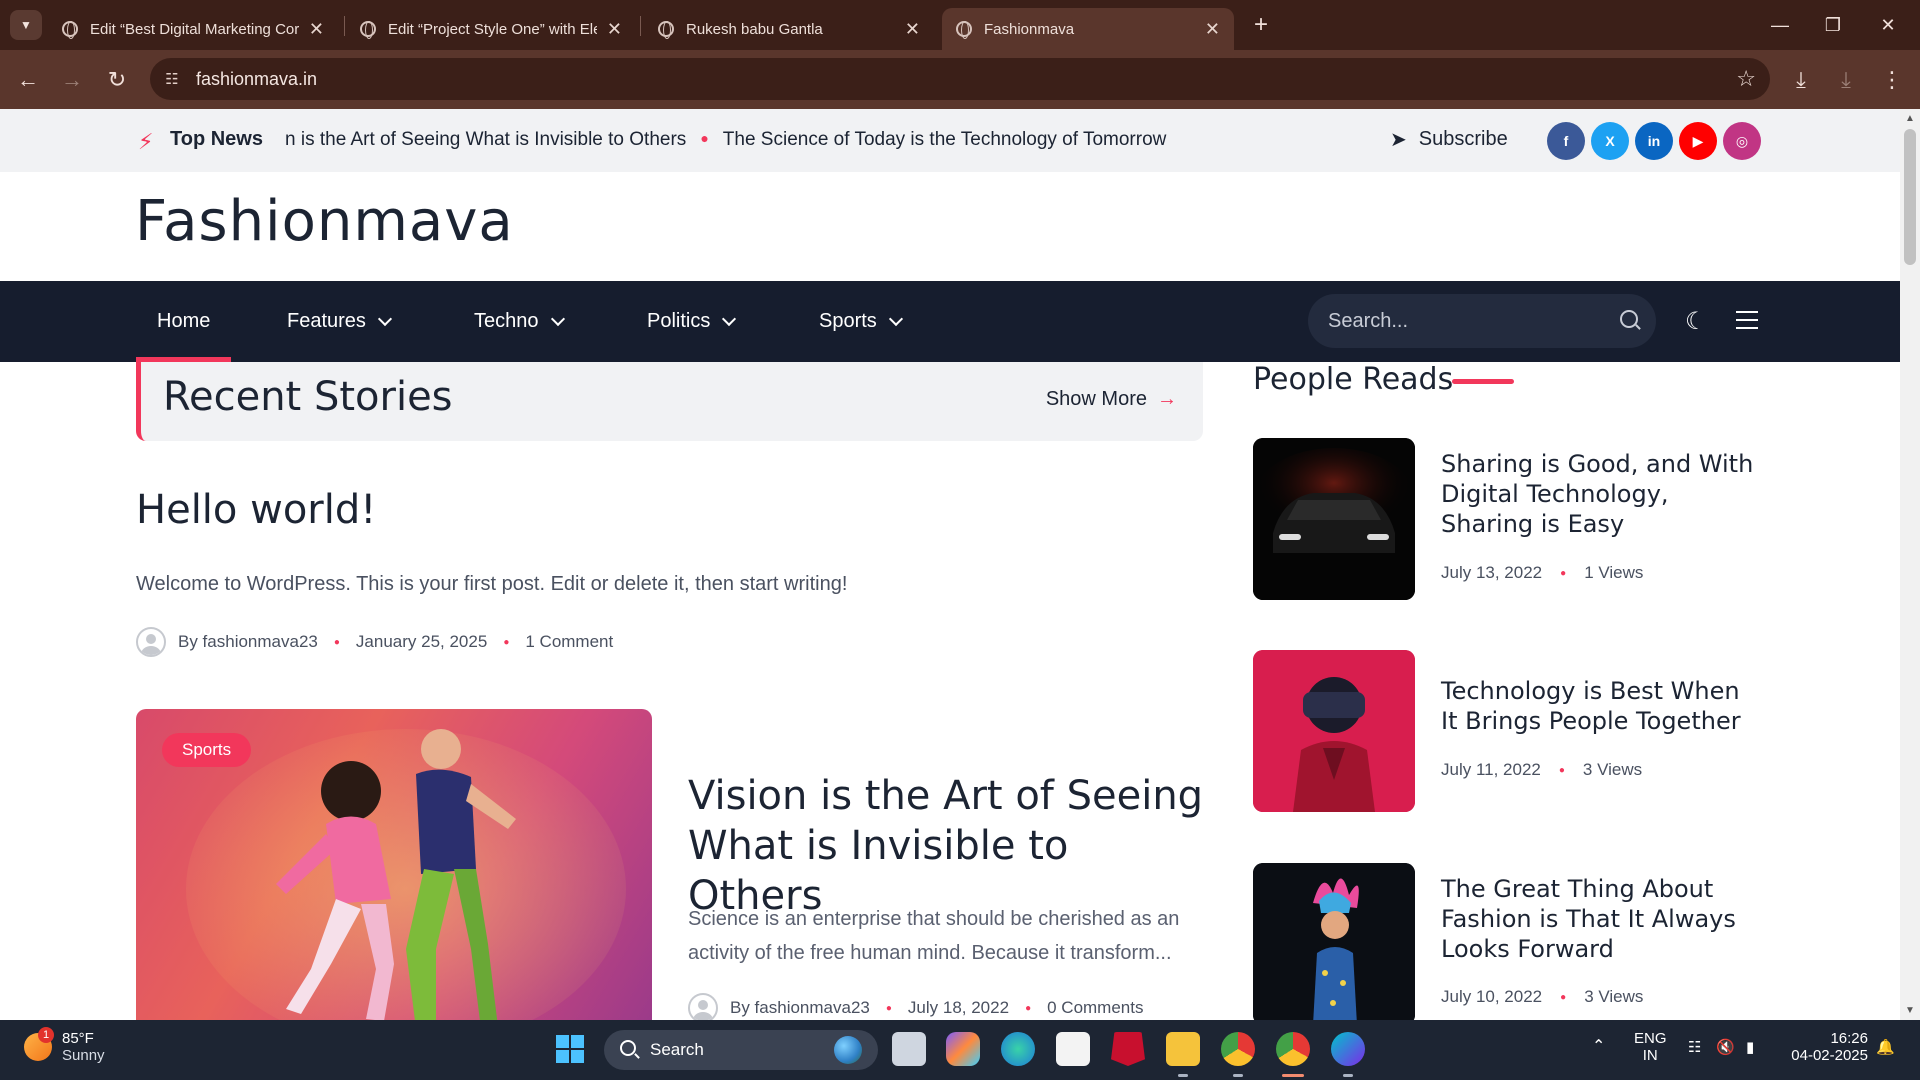 Image resolution: width=1920 pixels, height=1080 pixels. What do you see at coordinates (789, 29) in the screenshot?
I see `tab-rukesh: Rukesh babu Gantla ✕` at bounding box center [789, 29].